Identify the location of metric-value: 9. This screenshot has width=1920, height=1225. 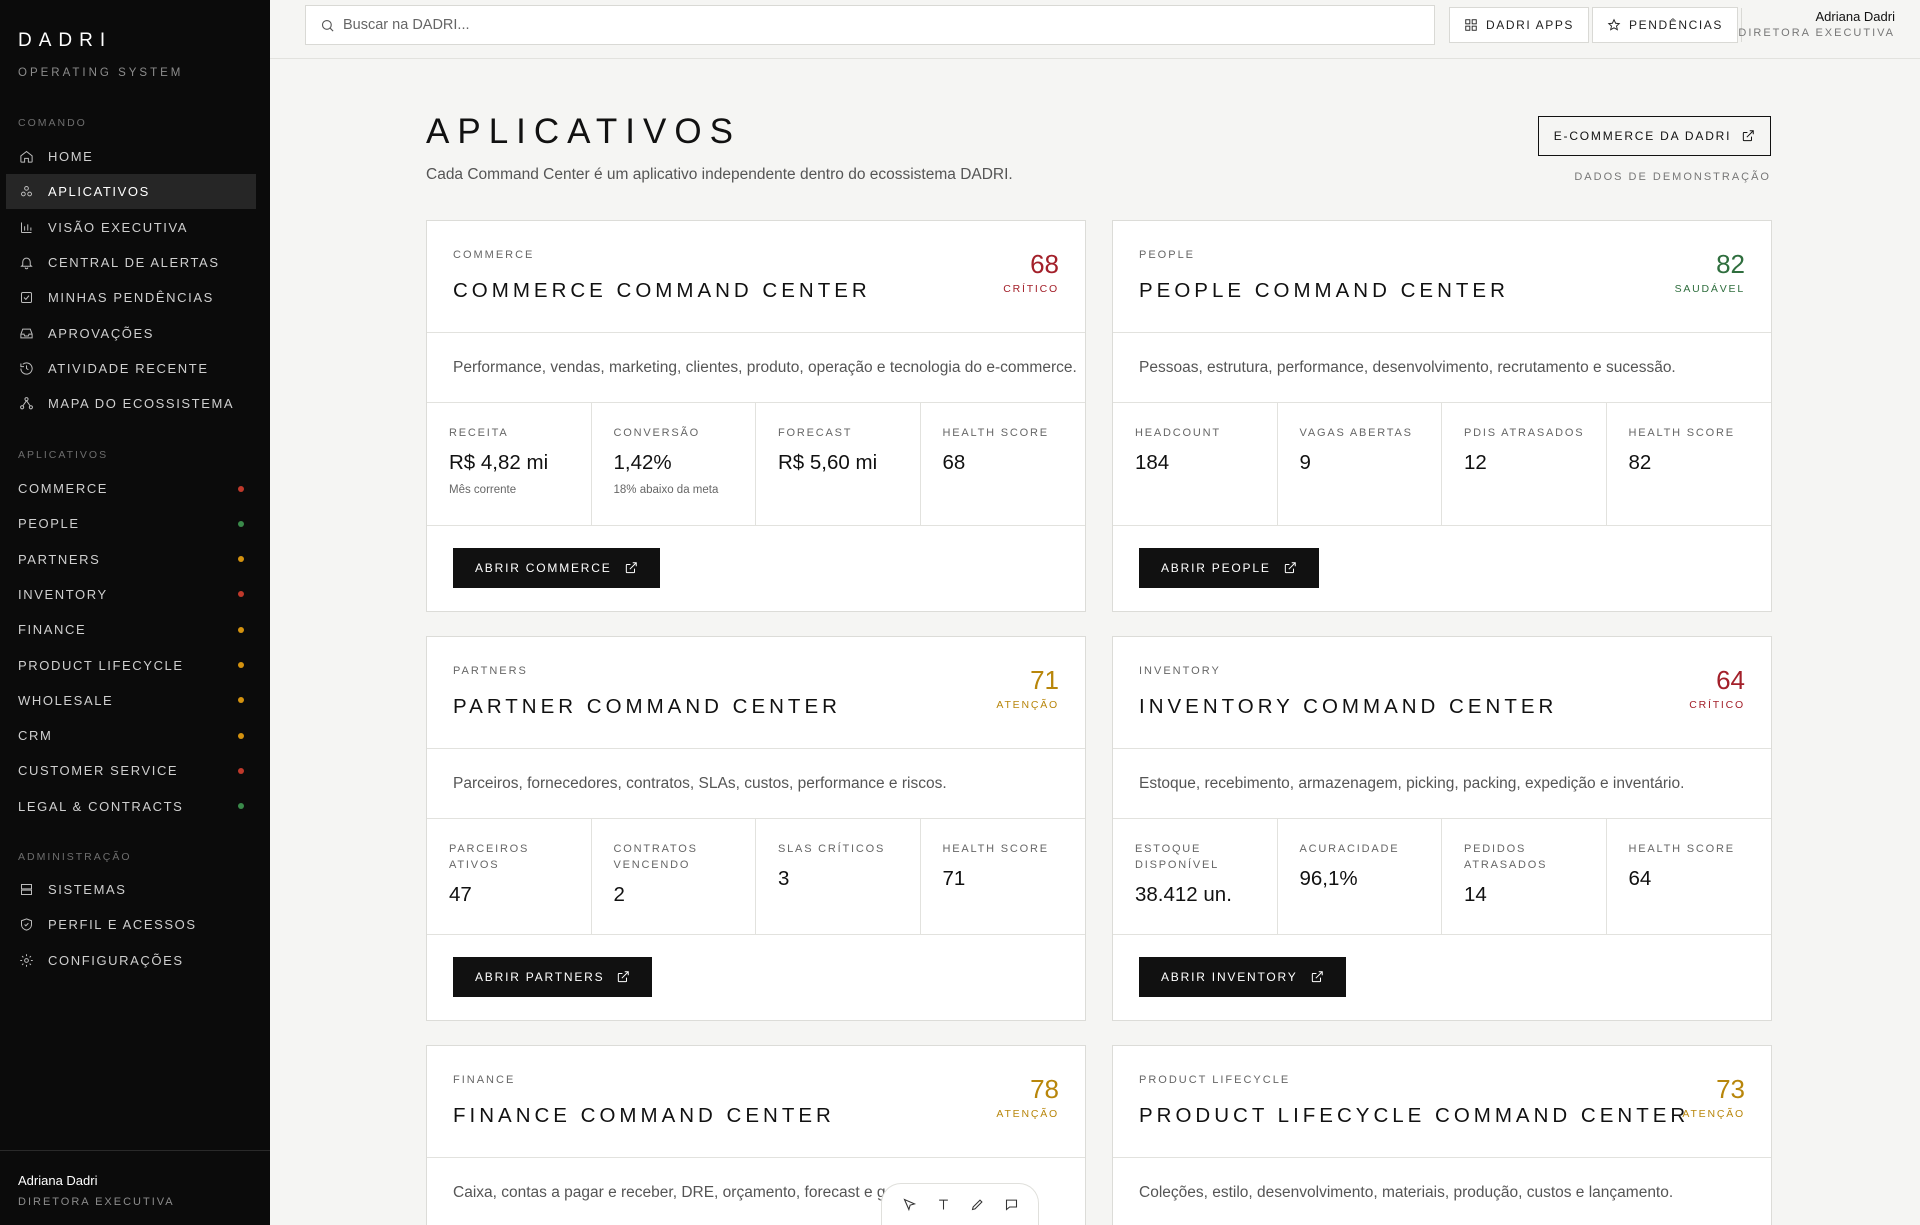
(1305, 462).